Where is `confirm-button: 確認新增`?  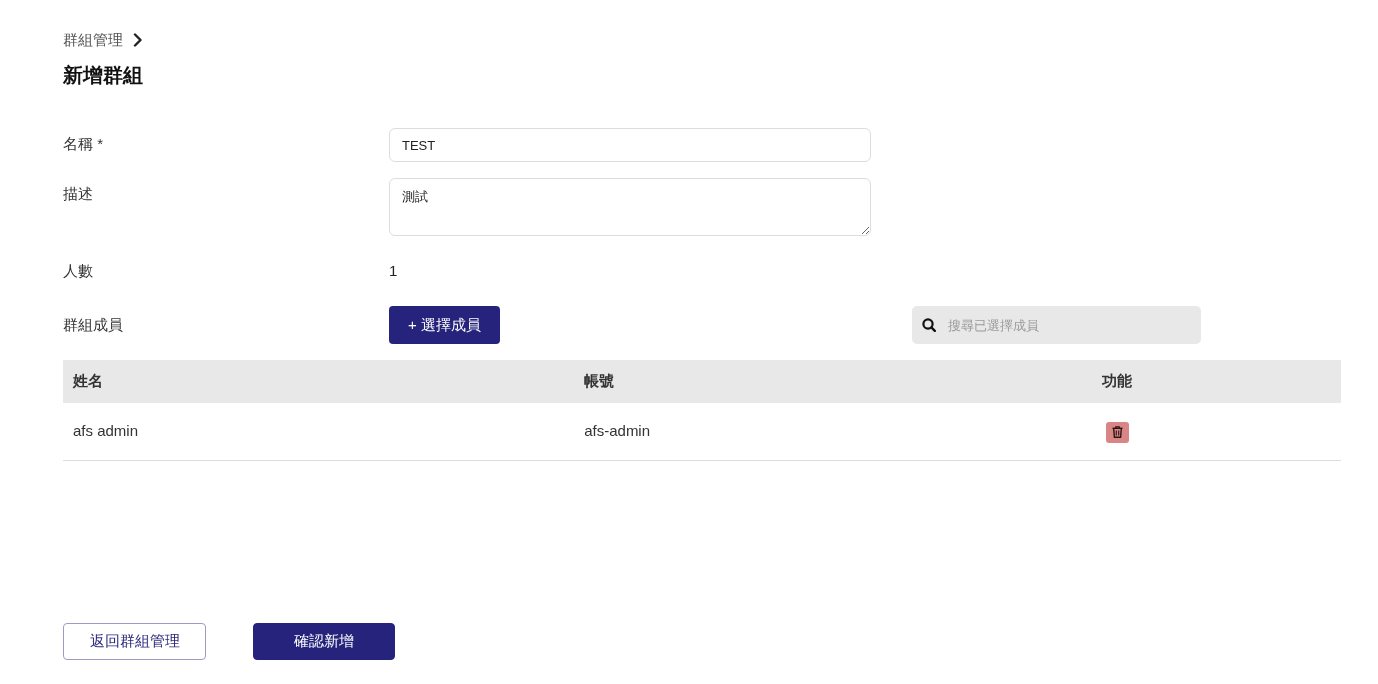 confirm-button: 確認新增 is located at coordinates (324, 641).